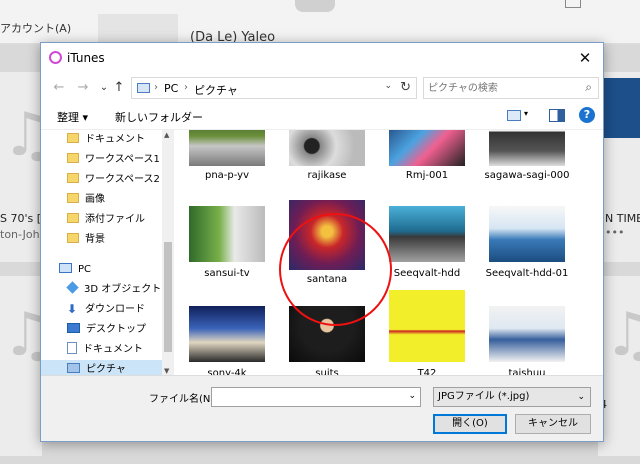  I want to click on nav-item-label: PC, so click(85, 269).